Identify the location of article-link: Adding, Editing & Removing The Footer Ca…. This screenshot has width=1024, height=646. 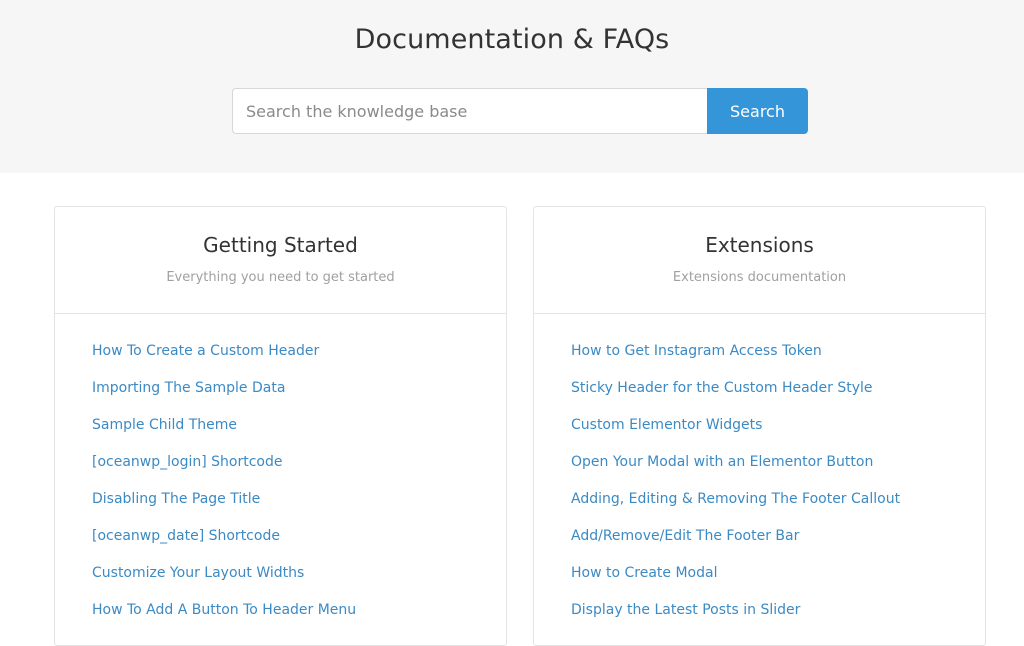
(735, 499).